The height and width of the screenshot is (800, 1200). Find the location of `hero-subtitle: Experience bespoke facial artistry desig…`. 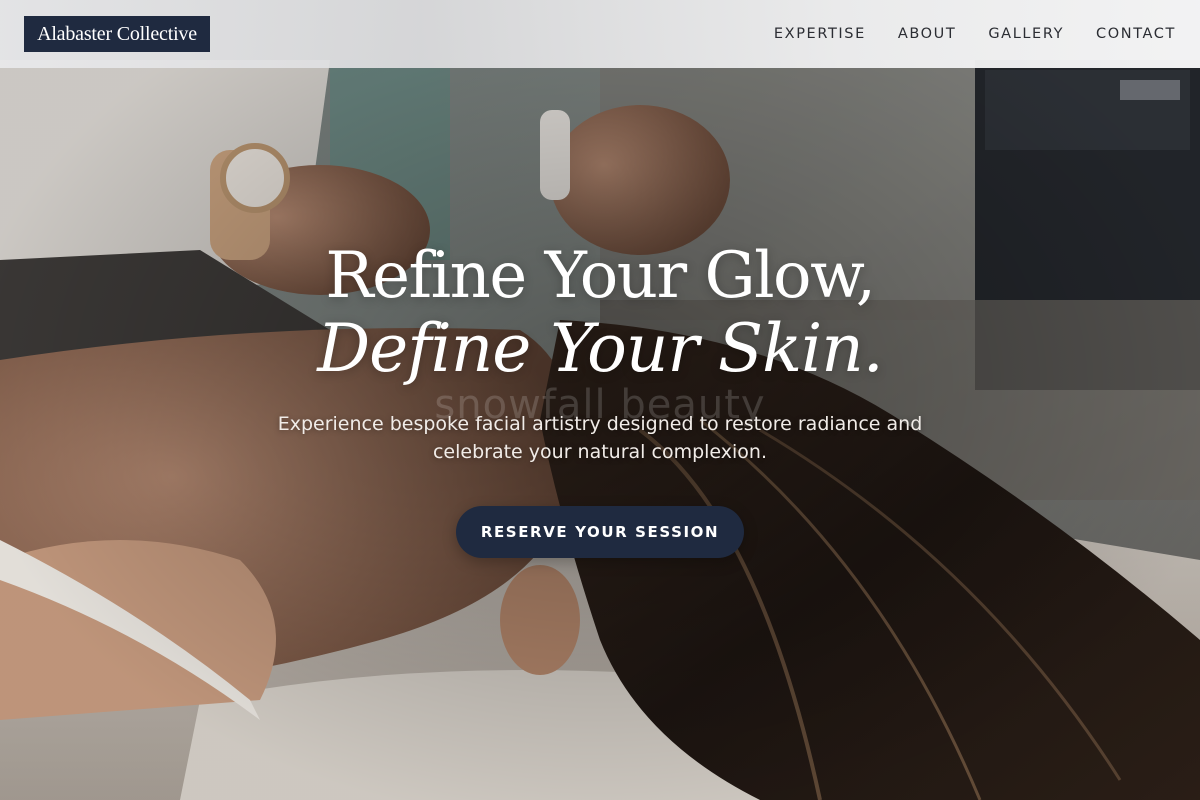

hero-subtitle: Experience bespoke facial artistry desig… is located at coordinates (600, 438).